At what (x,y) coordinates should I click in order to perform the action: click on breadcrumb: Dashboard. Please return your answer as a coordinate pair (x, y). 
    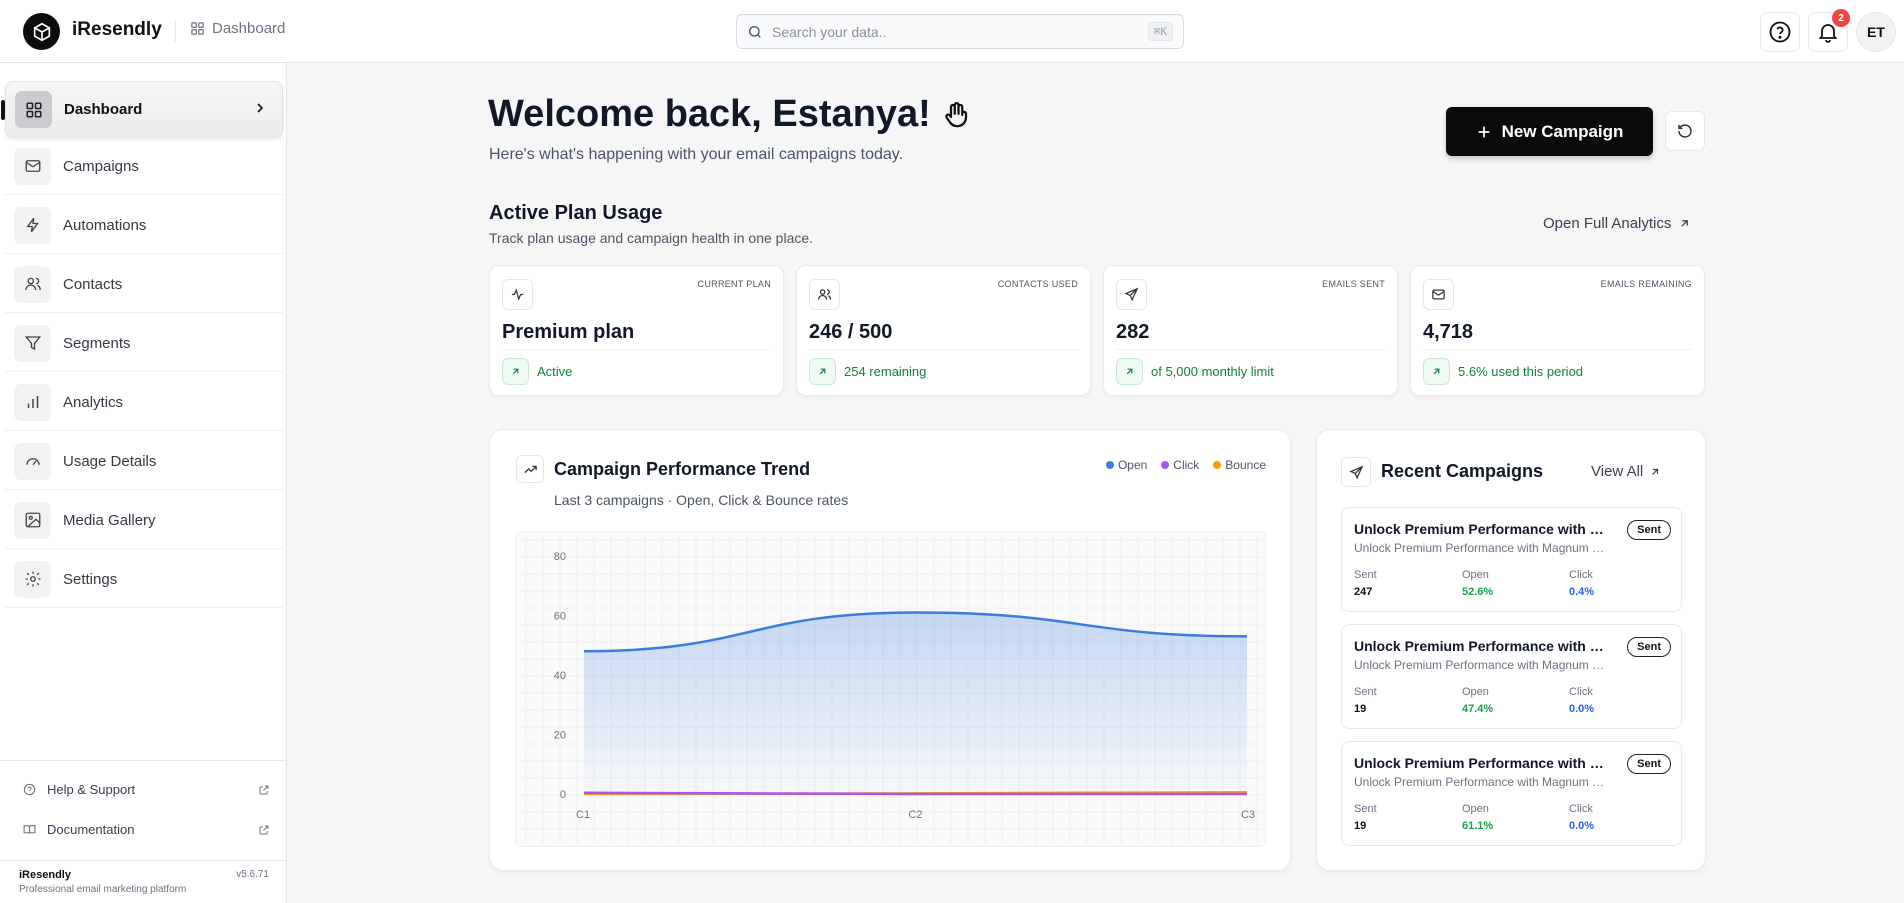
    Looking at the image, I should click on (237, 28).